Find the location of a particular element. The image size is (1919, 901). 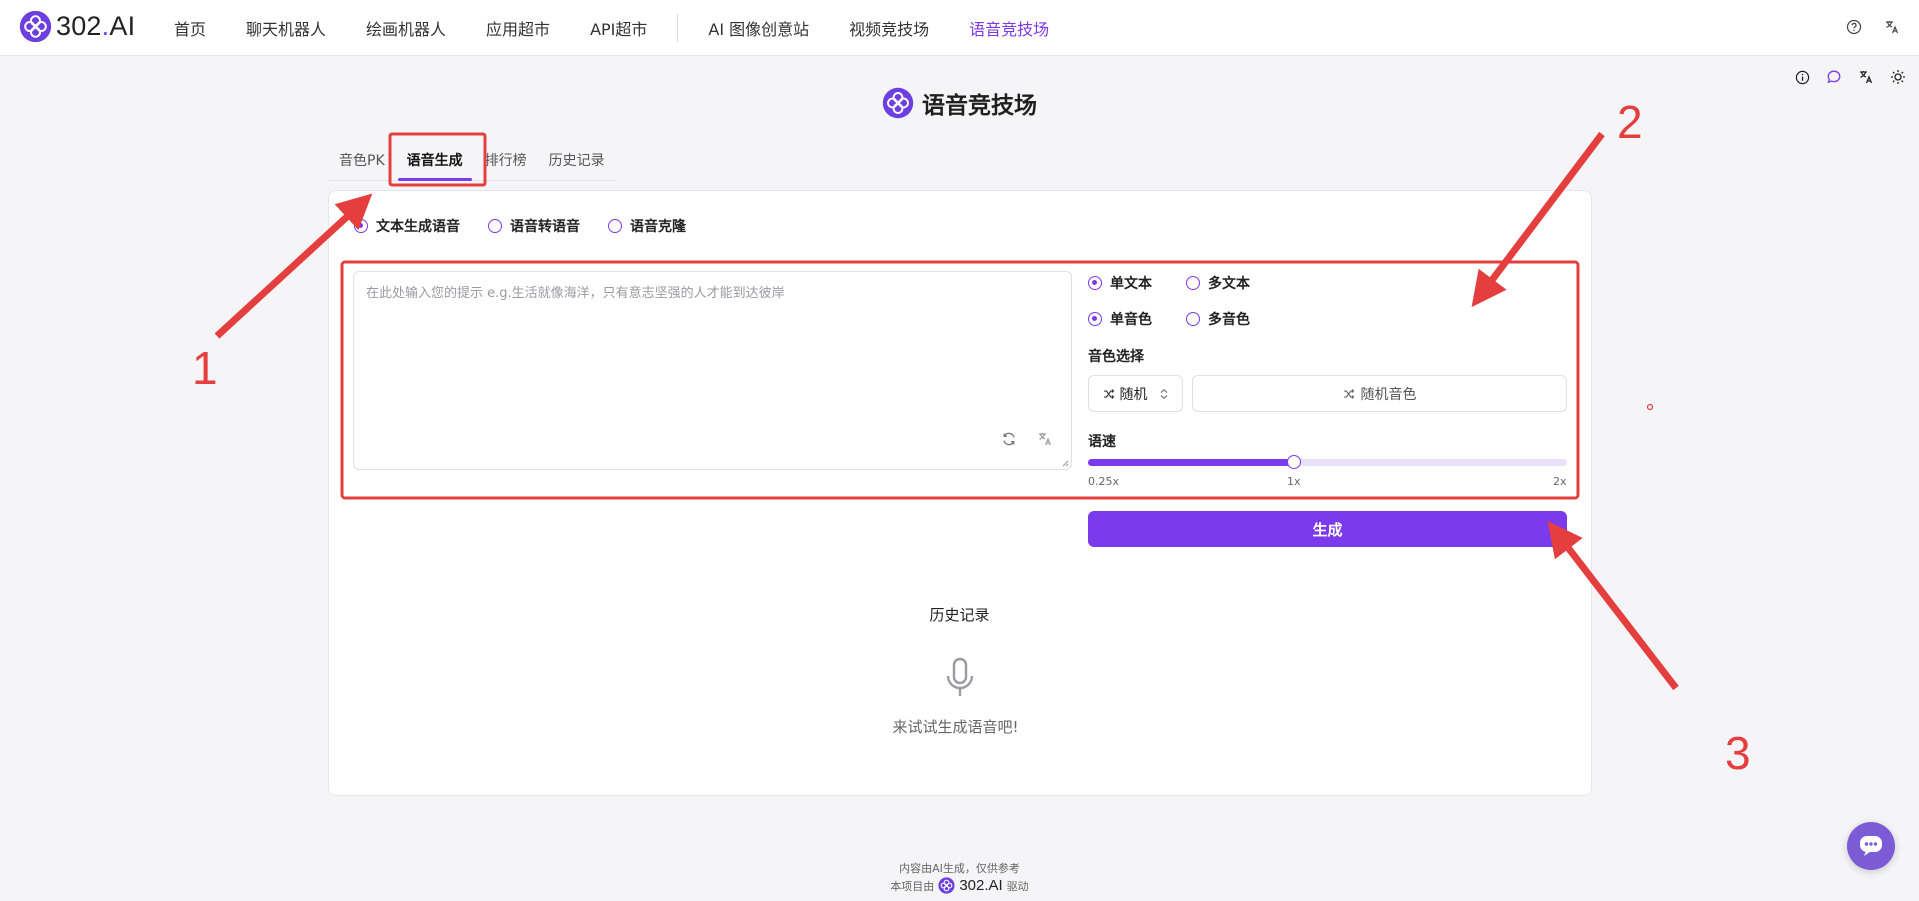

chat-icon is located at coordinates (1871, 846).